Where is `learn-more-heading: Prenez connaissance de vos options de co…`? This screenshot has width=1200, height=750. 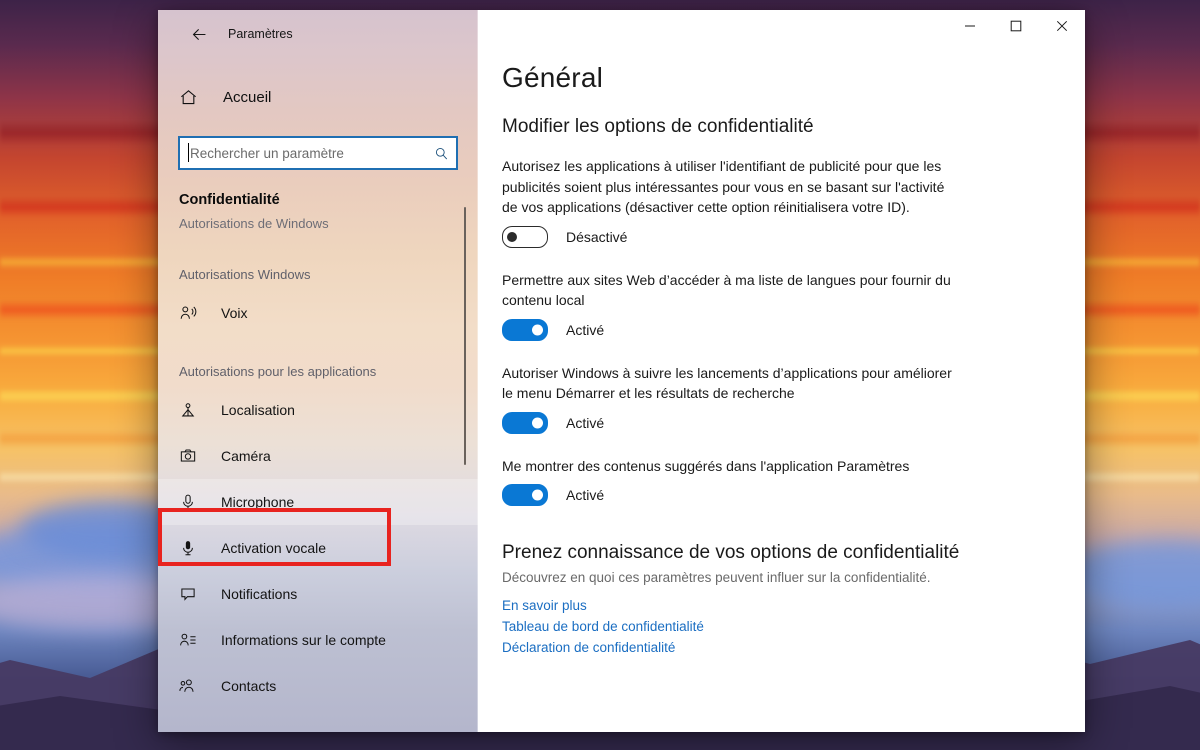 learn-more-heading: Prenez connaissance de vos options de co… is located at coordinates (731, 552).